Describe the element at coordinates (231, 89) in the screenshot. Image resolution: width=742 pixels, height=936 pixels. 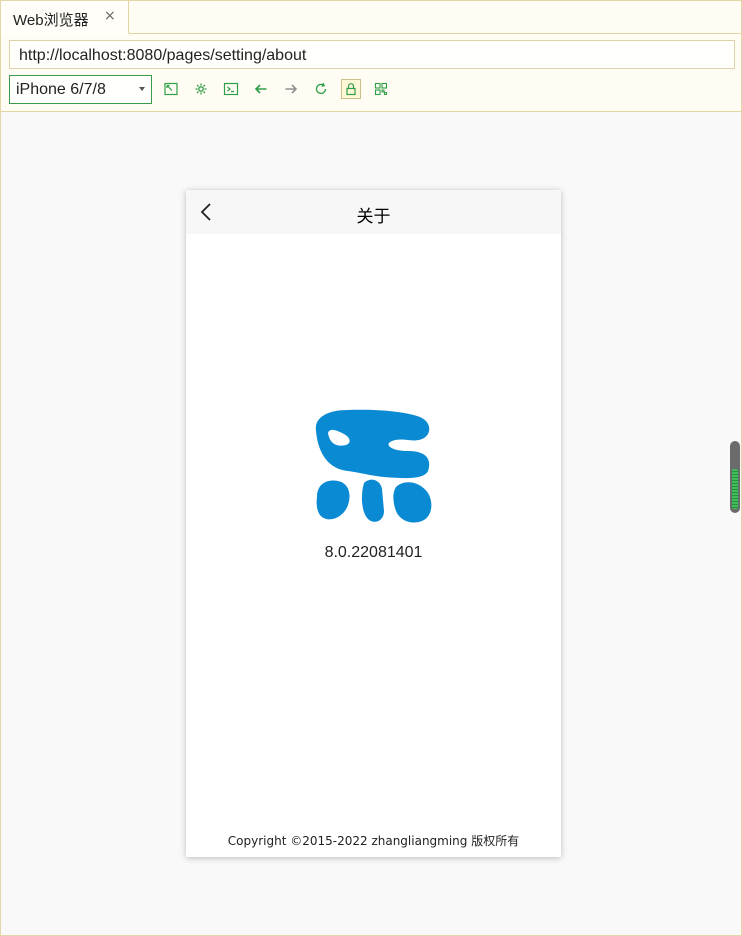
I see `console-icon` at that location.